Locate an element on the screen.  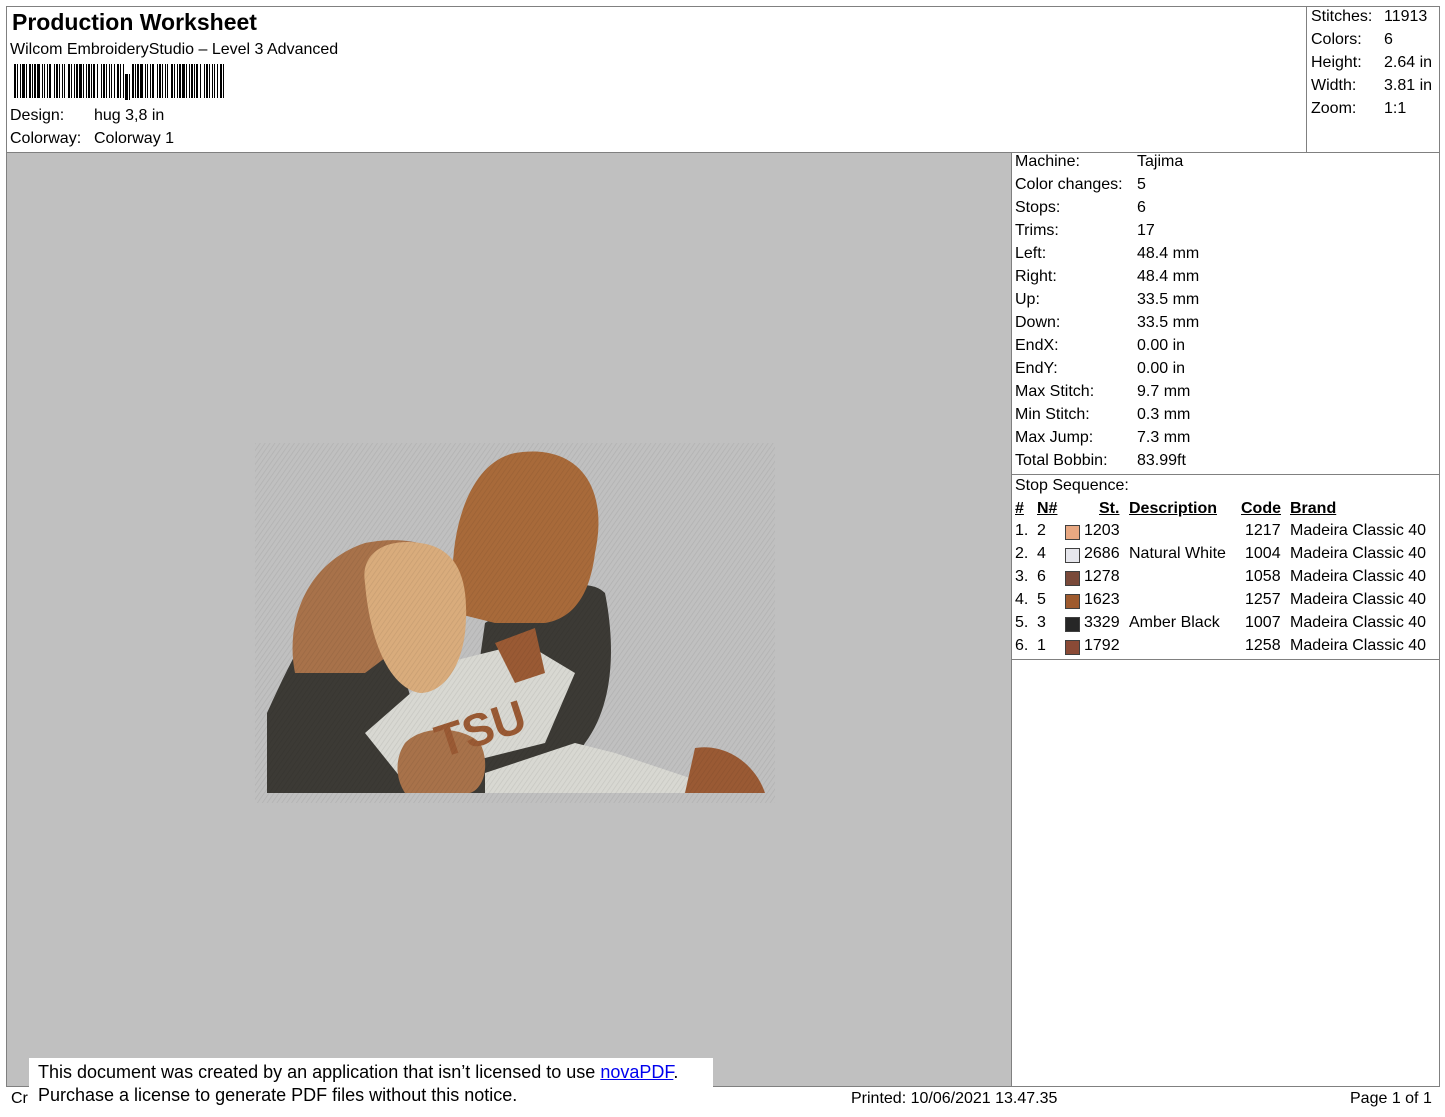
machine-info-label: EndY: is located at coordinates (1036, 368).